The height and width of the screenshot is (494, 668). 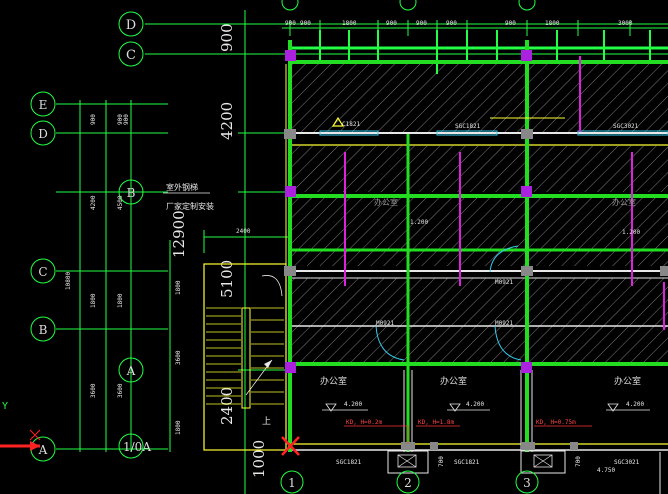 I want to click on grid-bubble-B-left: B, so click(x=43, y=329).